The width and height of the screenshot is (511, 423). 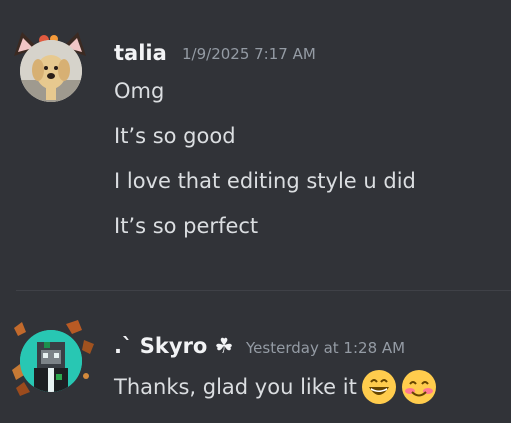 I want to click on message-text: Thanks, glad you like it, so click(x=235, y=387).